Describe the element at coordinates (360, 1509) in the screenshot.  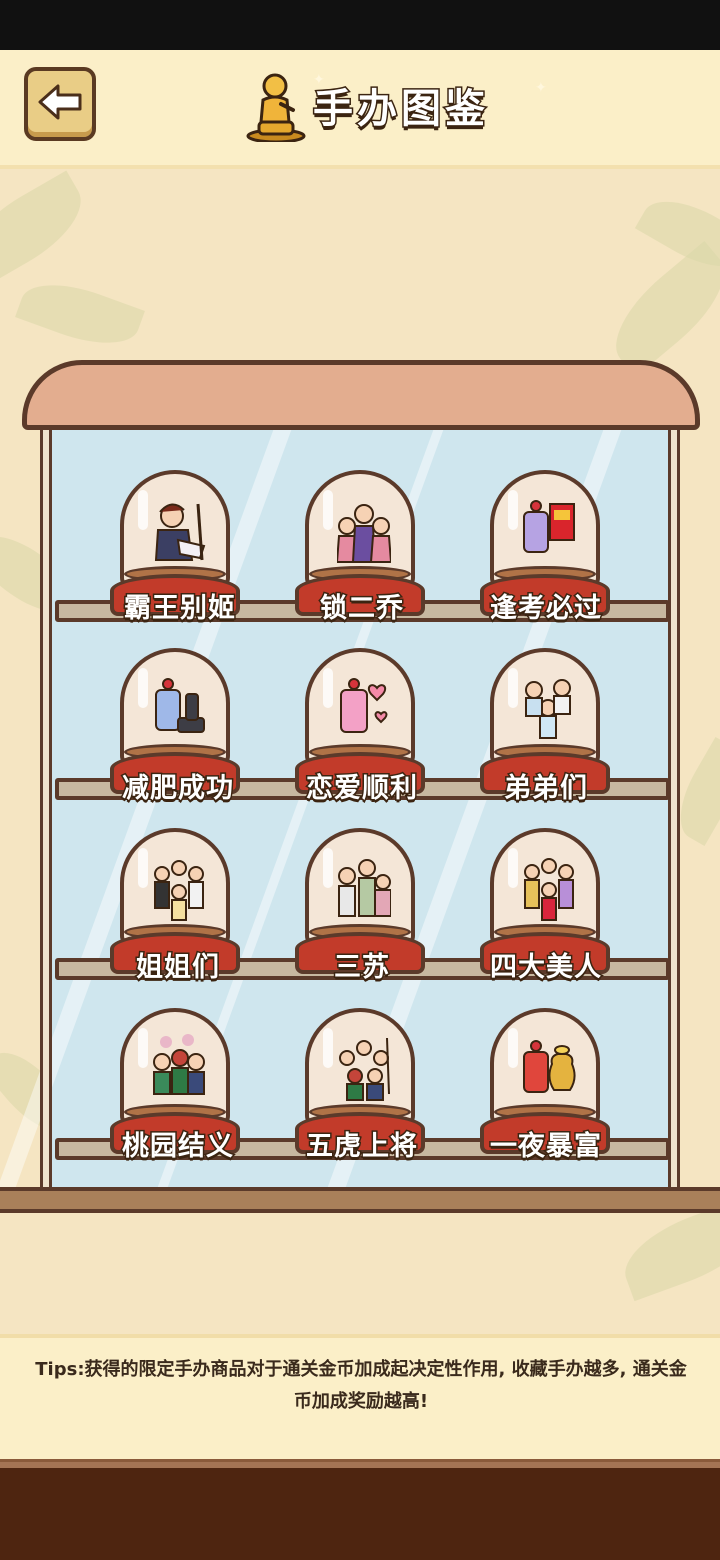
I see `bottom-bar` at that location.